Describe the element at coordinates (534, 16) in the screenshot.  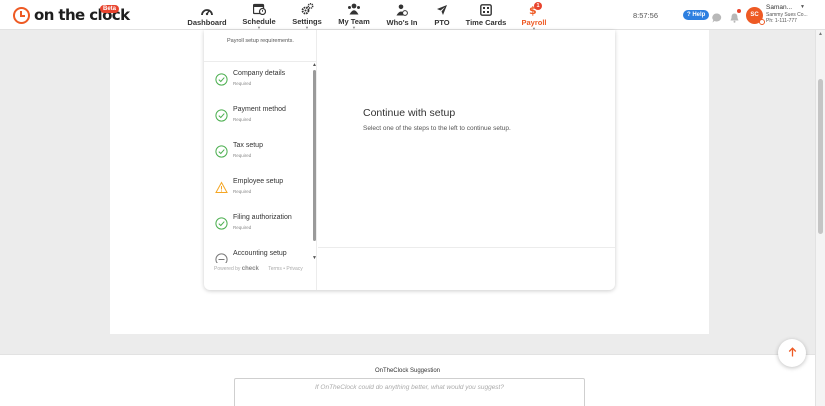
I see `nav-item-payroll: $ 1 Payroll ▼` at that location.